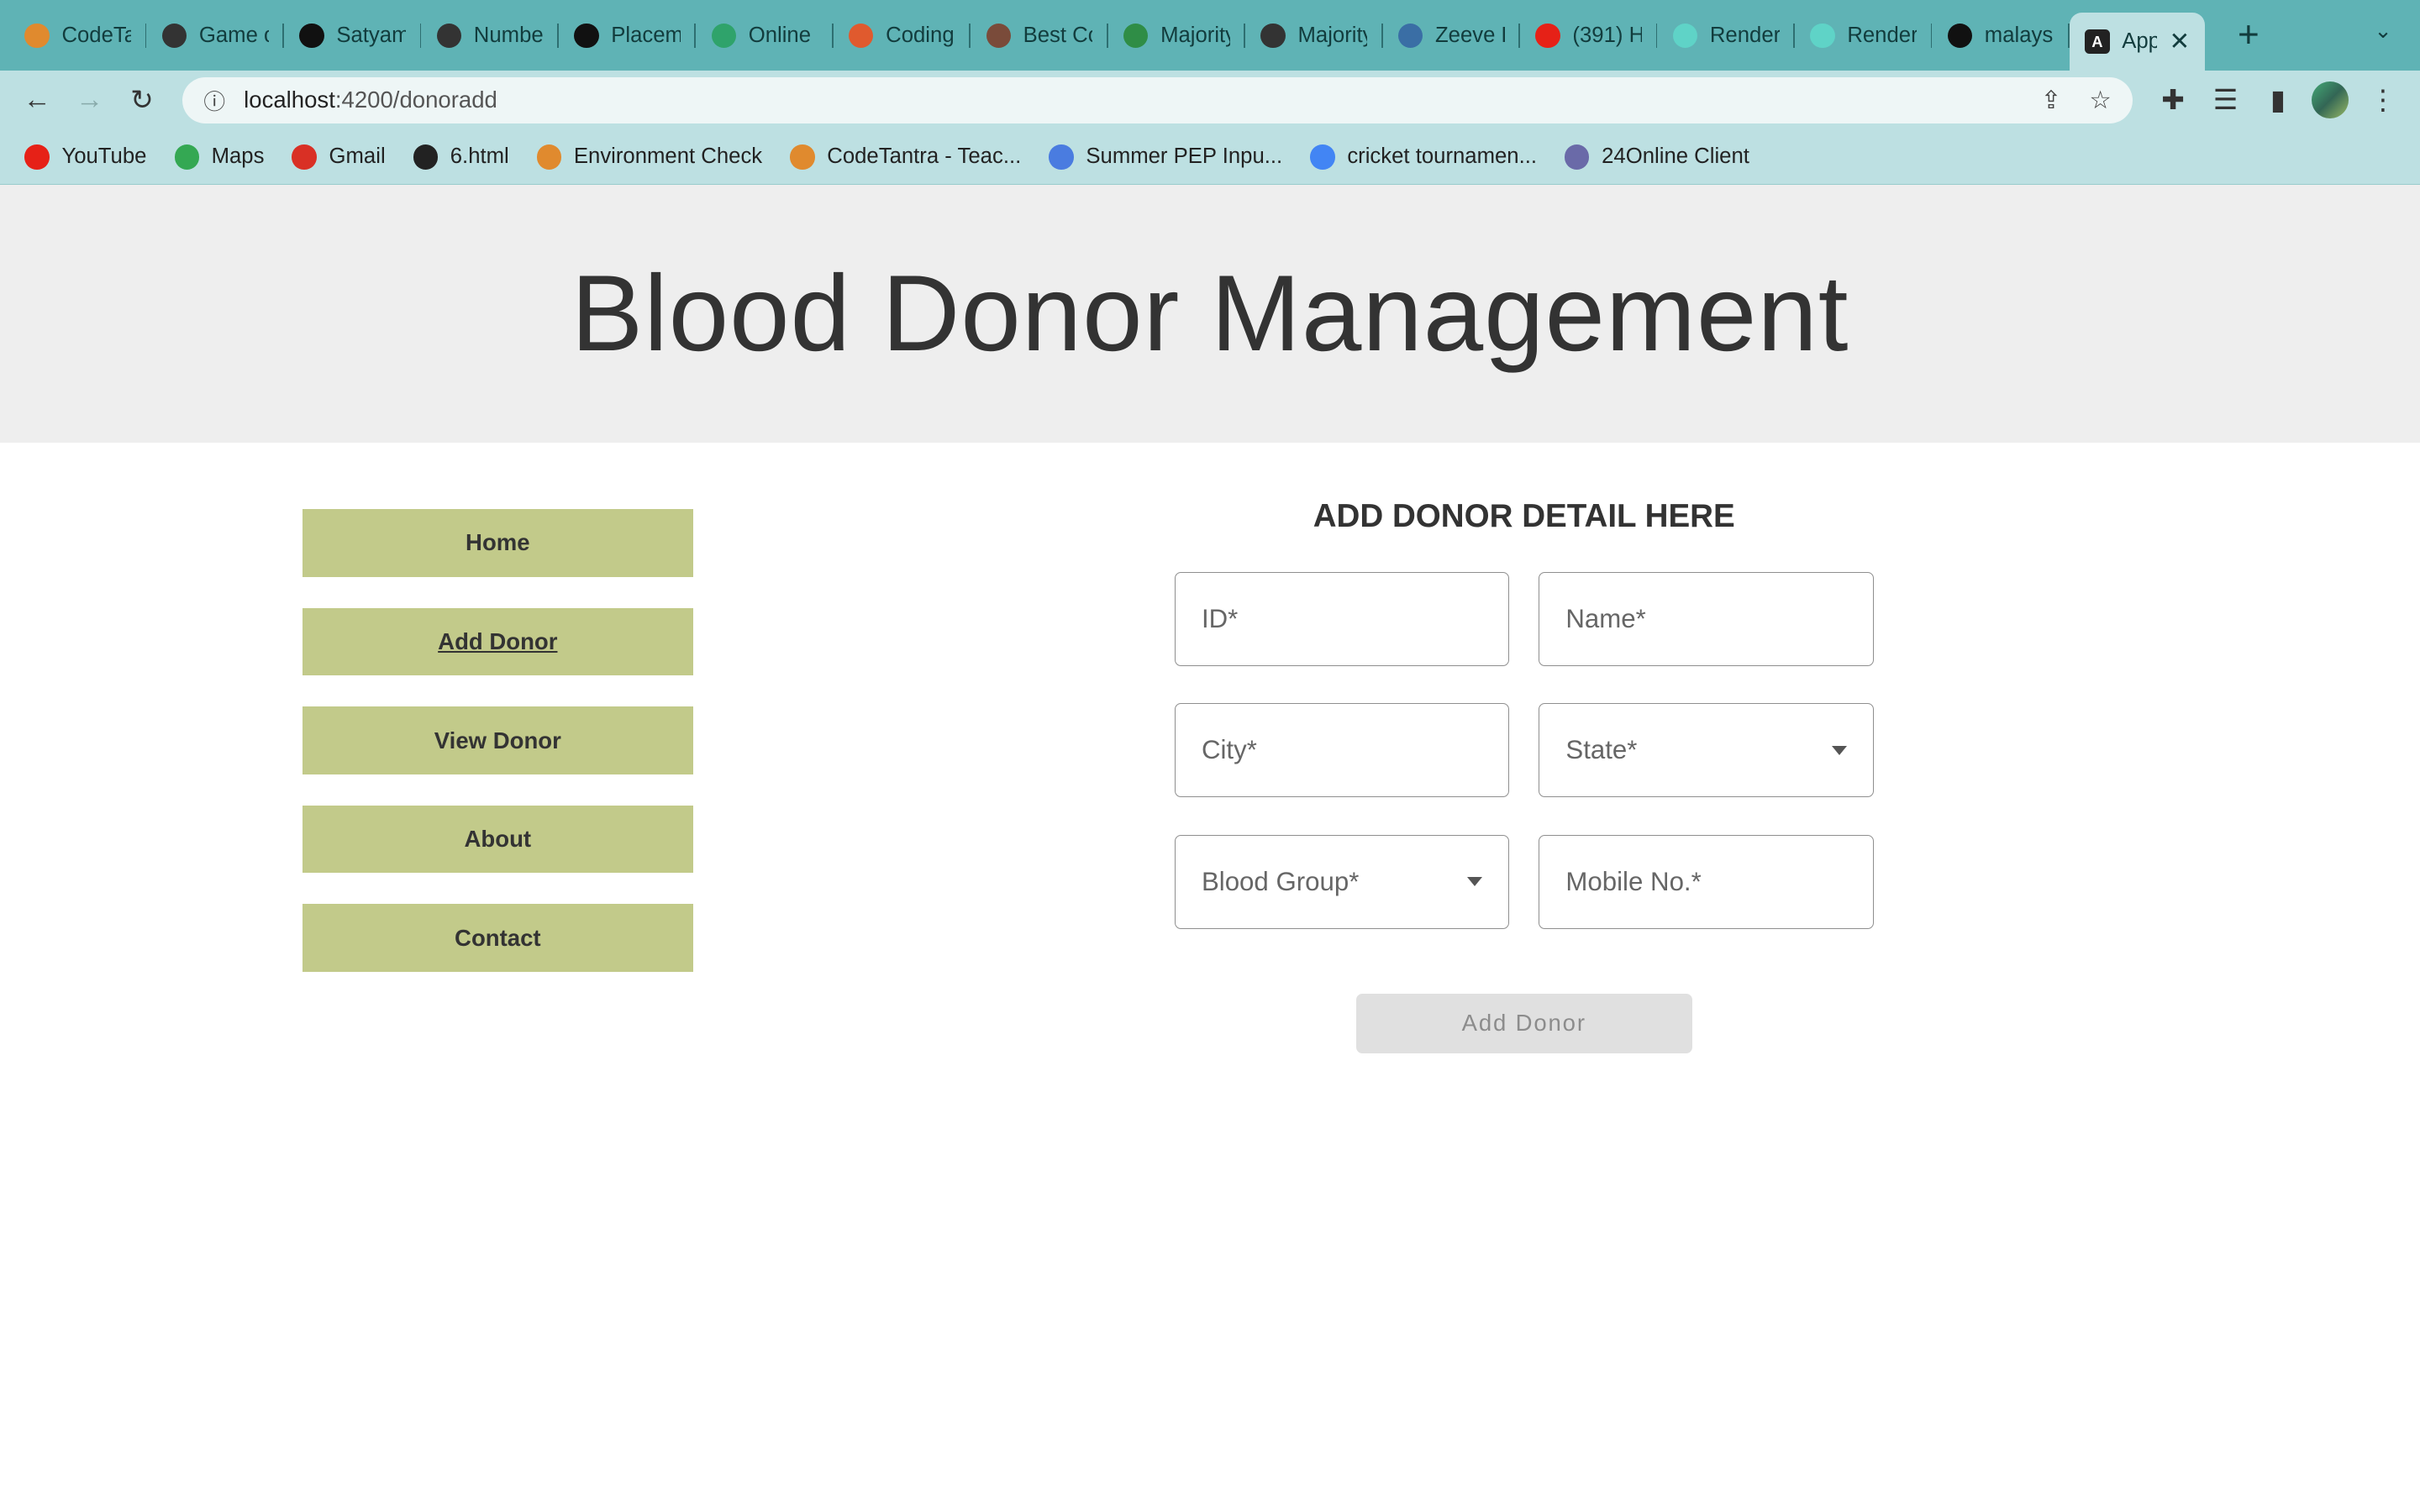  I want to click on bookmark-label: 6.html, so click(480, 156).